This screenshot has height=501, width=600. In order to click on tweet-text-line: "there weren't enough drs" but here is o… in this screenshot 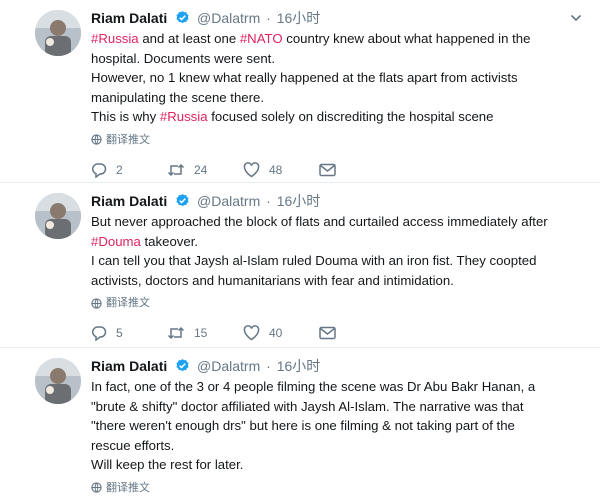, I will do `click(303, 425)`.